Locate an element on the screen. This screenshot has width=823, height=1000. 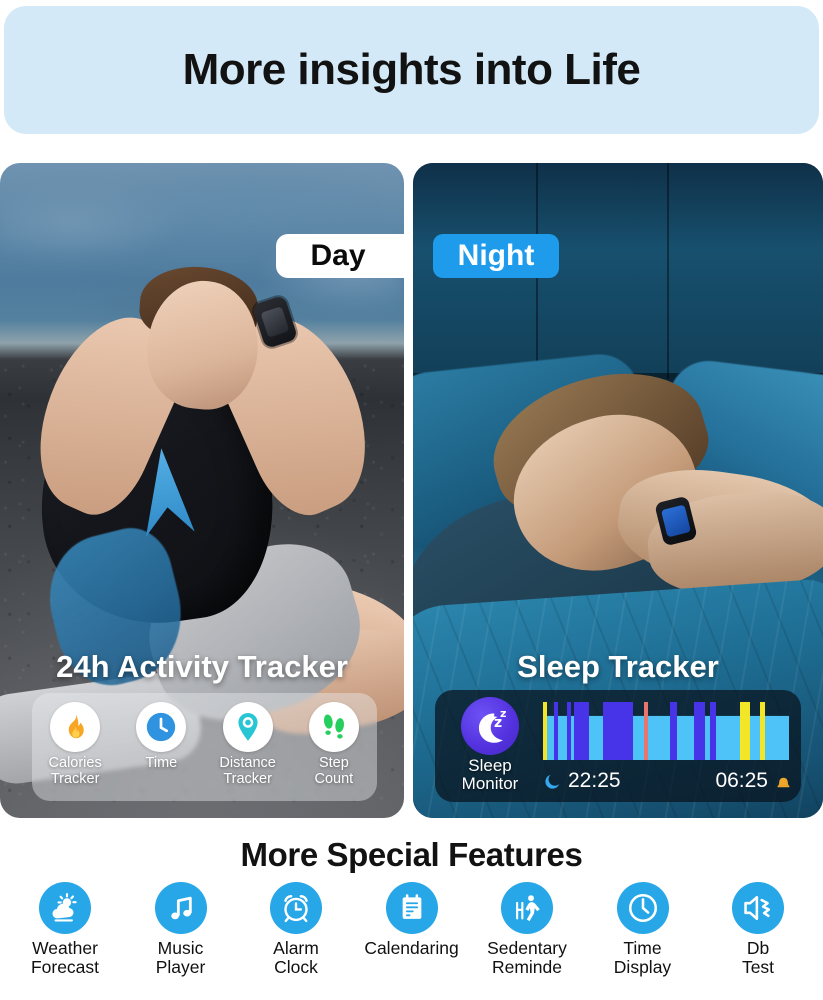
crescent-moon-icon is located at coordinates (552, 781).